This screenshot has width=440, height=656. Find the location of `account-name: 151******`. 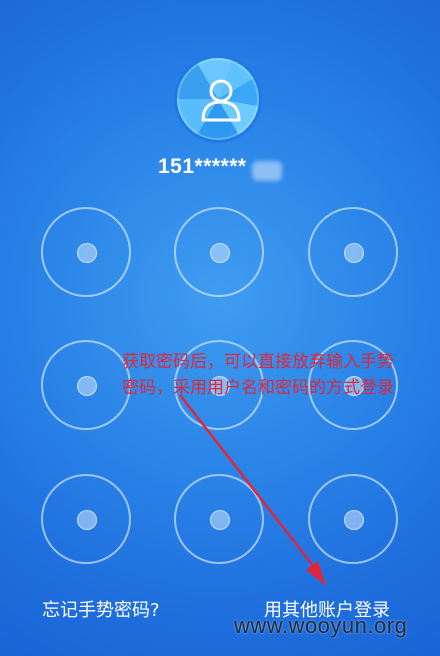

account-name: 151****** is located at coordinates (202, 166).